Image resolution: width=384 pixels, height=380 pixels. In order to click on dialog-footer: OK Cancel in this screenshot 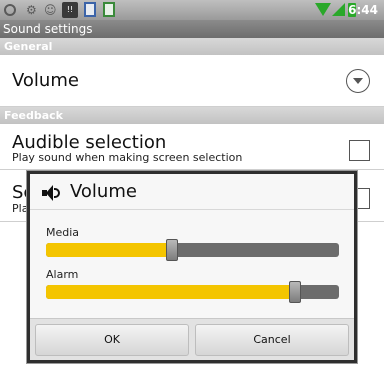, I will do `click(192, 339)`.